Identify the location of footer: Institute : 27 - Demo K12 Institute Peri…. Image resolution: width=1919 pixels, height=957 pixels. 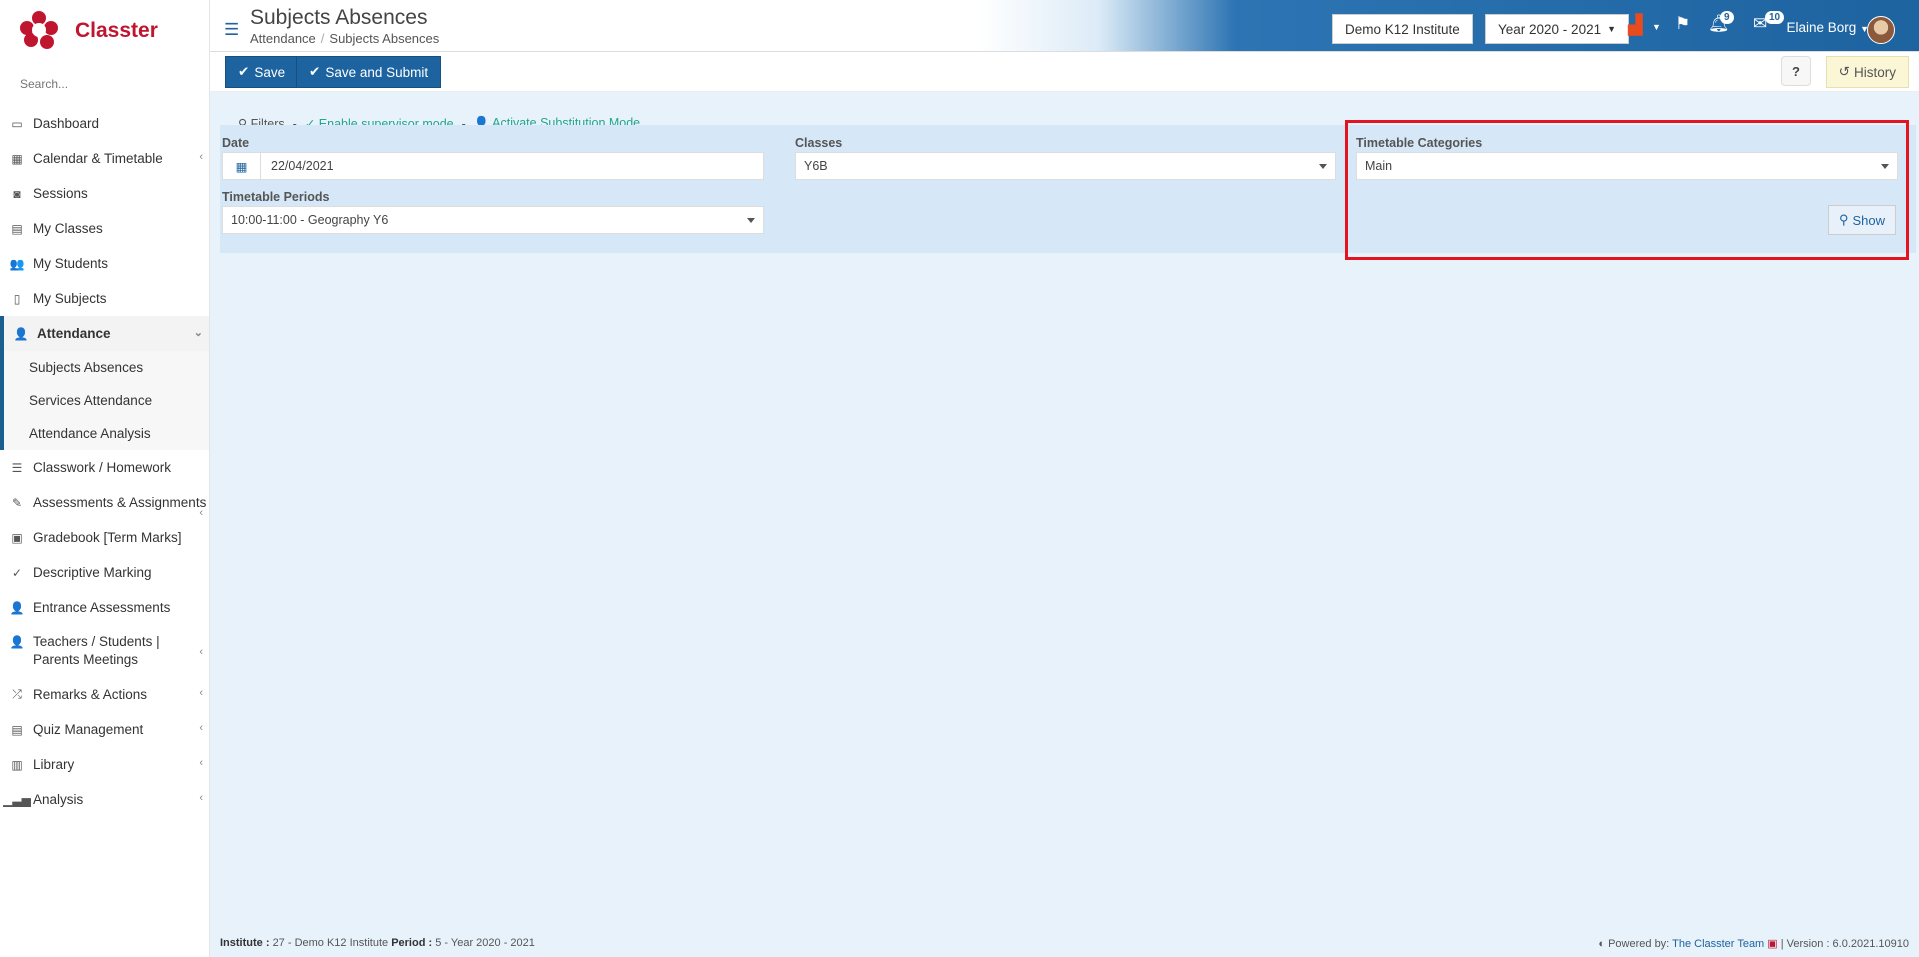
(1064, 939).